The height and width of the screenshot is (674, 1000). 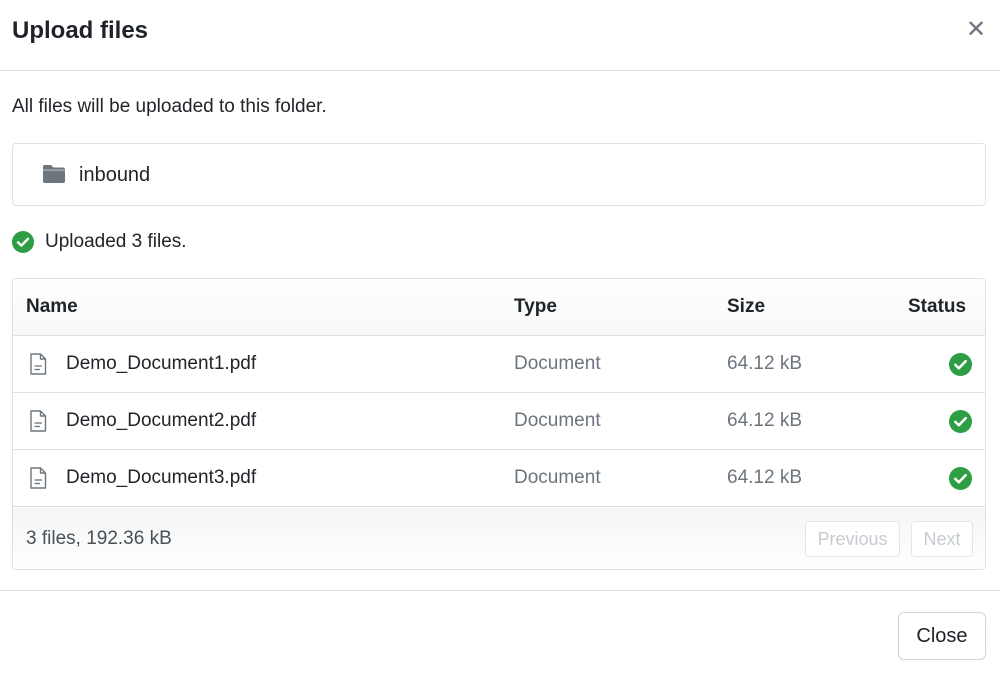 What do you see at coordinates (499, 364) in the screenshot?
I see `table-row: Demo_Document1.pdf Document 64.12 kB` at bounding box center [499, 364].